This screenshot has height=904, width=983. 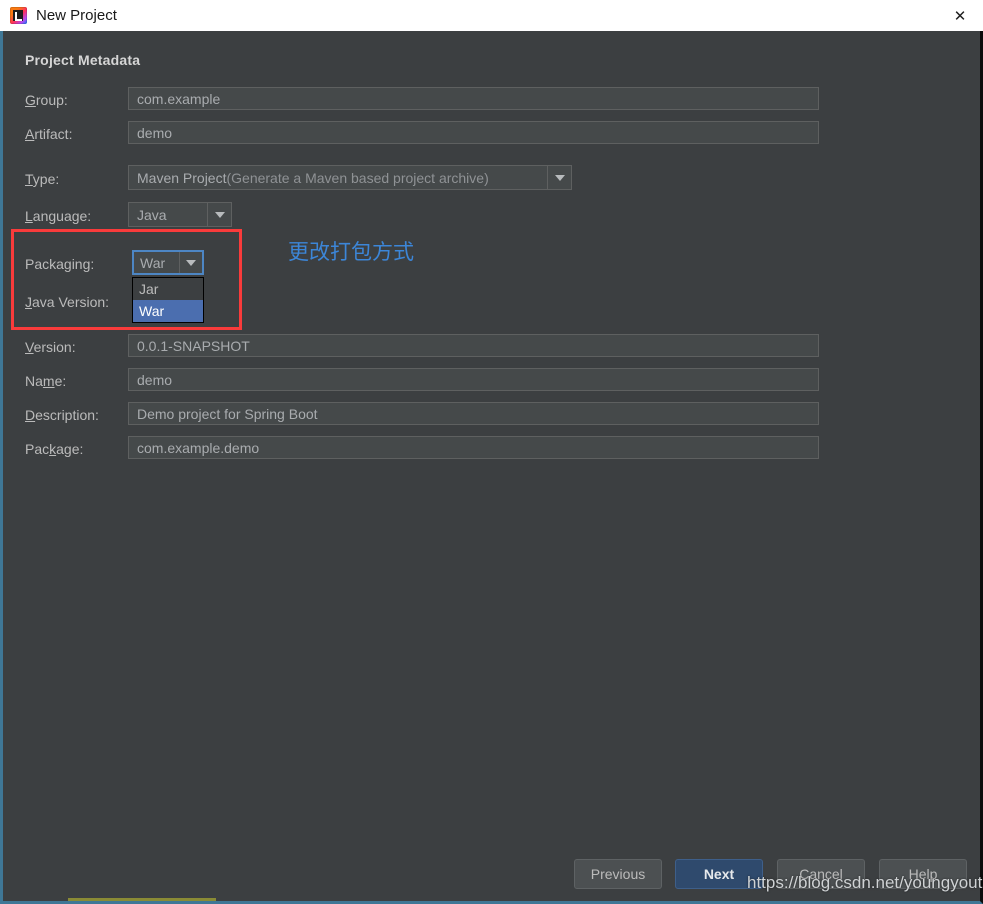 What do you see at coordinates (473, 379) in the screenshot?
I see `name-input: demo` at bounding box center [473, 379].